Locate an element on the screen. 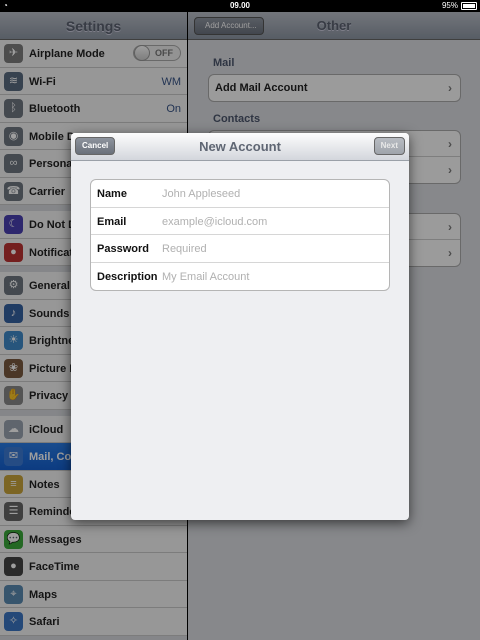 The height and width of the screenshot is (640, 480). description-row: Description is located at coordinates (240, 277).